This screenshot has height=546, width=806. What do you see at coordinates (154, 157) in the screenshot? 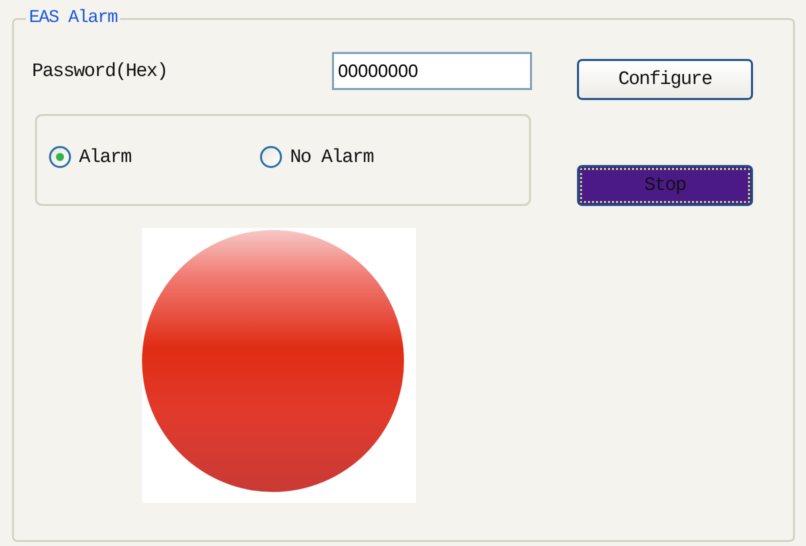
I see `radio-option: Alarm` at bounding box center [154, 157].